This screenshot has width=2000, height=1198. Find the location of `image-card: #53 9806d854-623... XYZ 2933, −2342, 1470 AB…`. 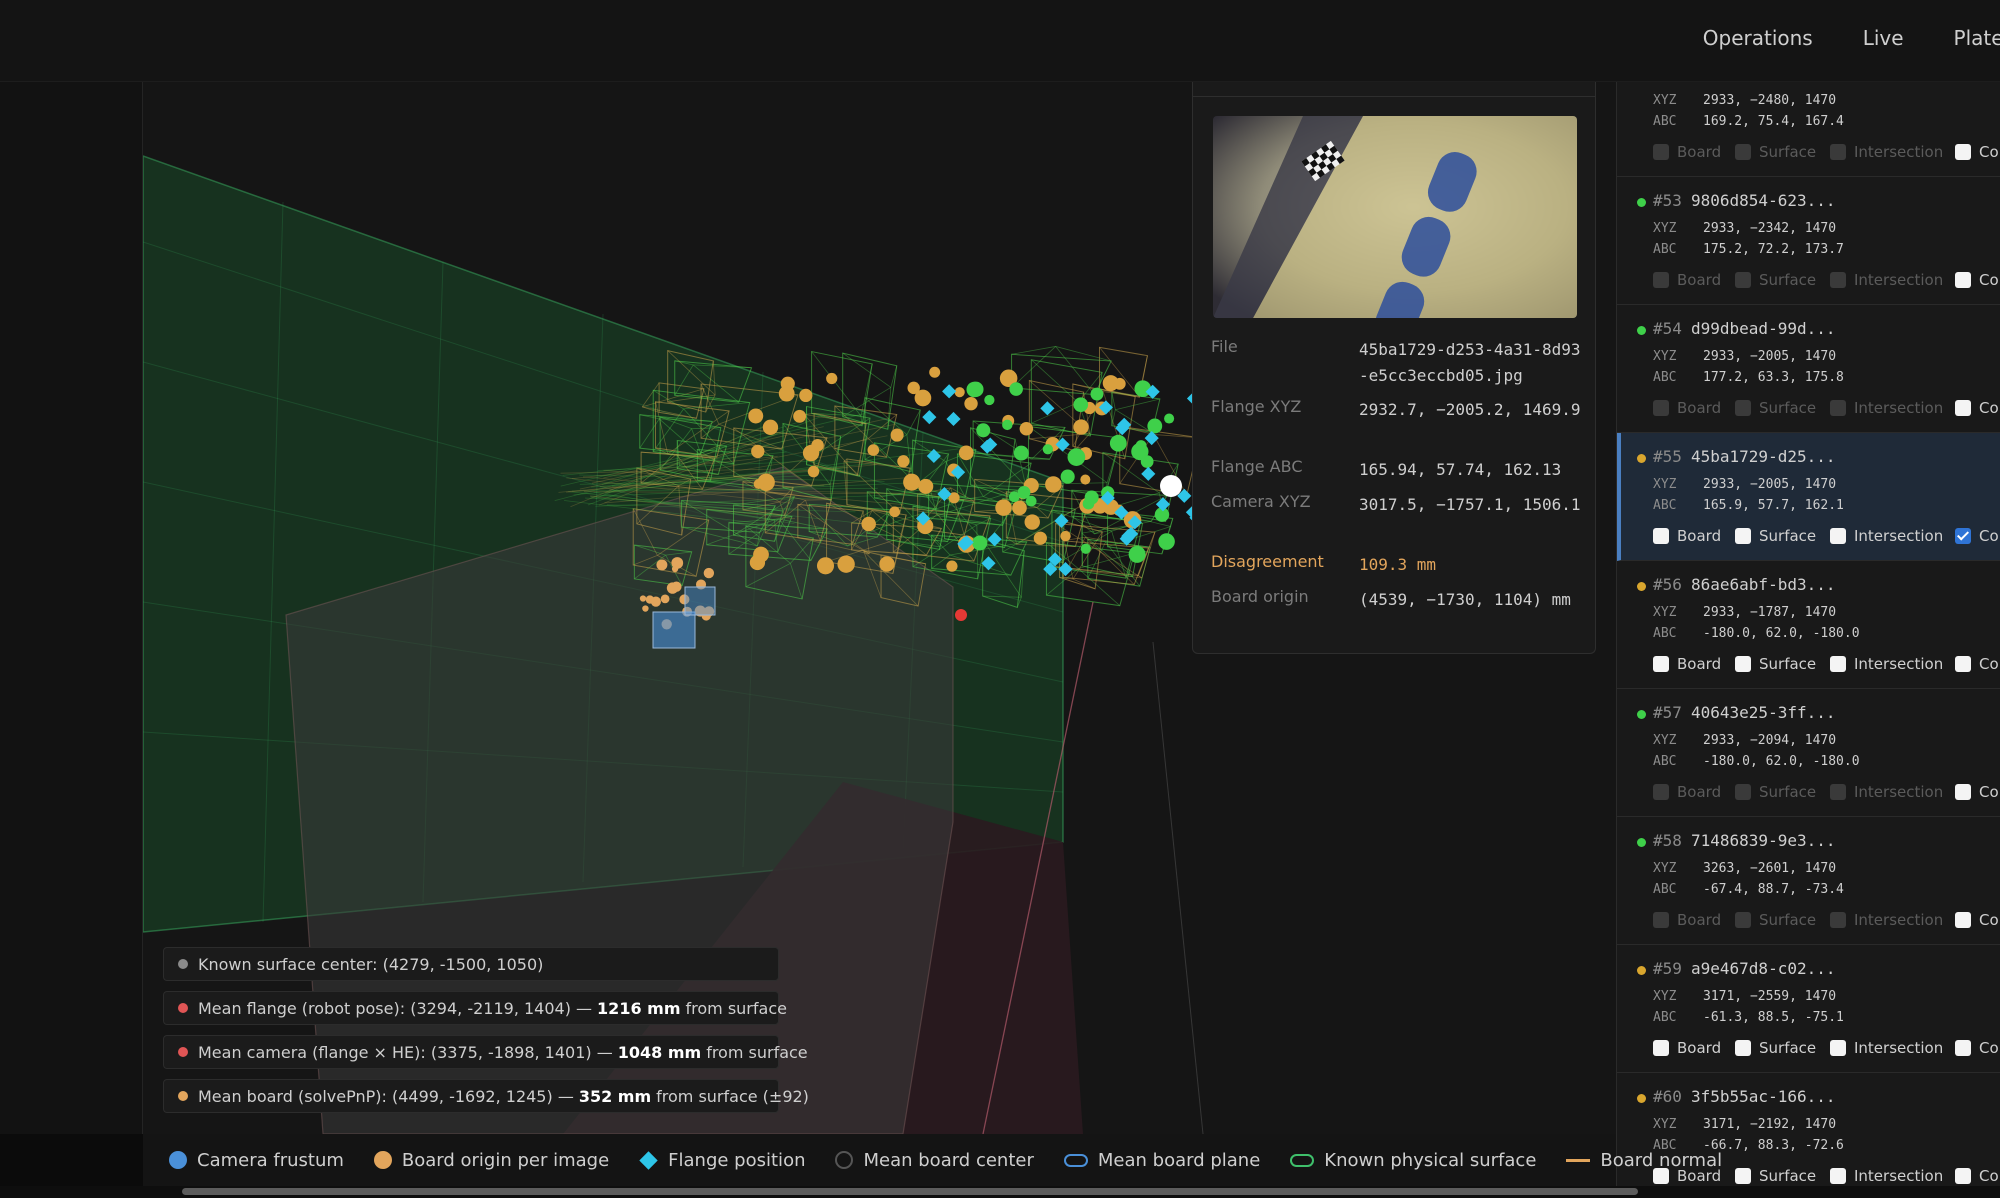

image-card: #53 9806d854-623... XYZ 2933, −2342, 1470 AB… is located at coordinates (1808, 241).